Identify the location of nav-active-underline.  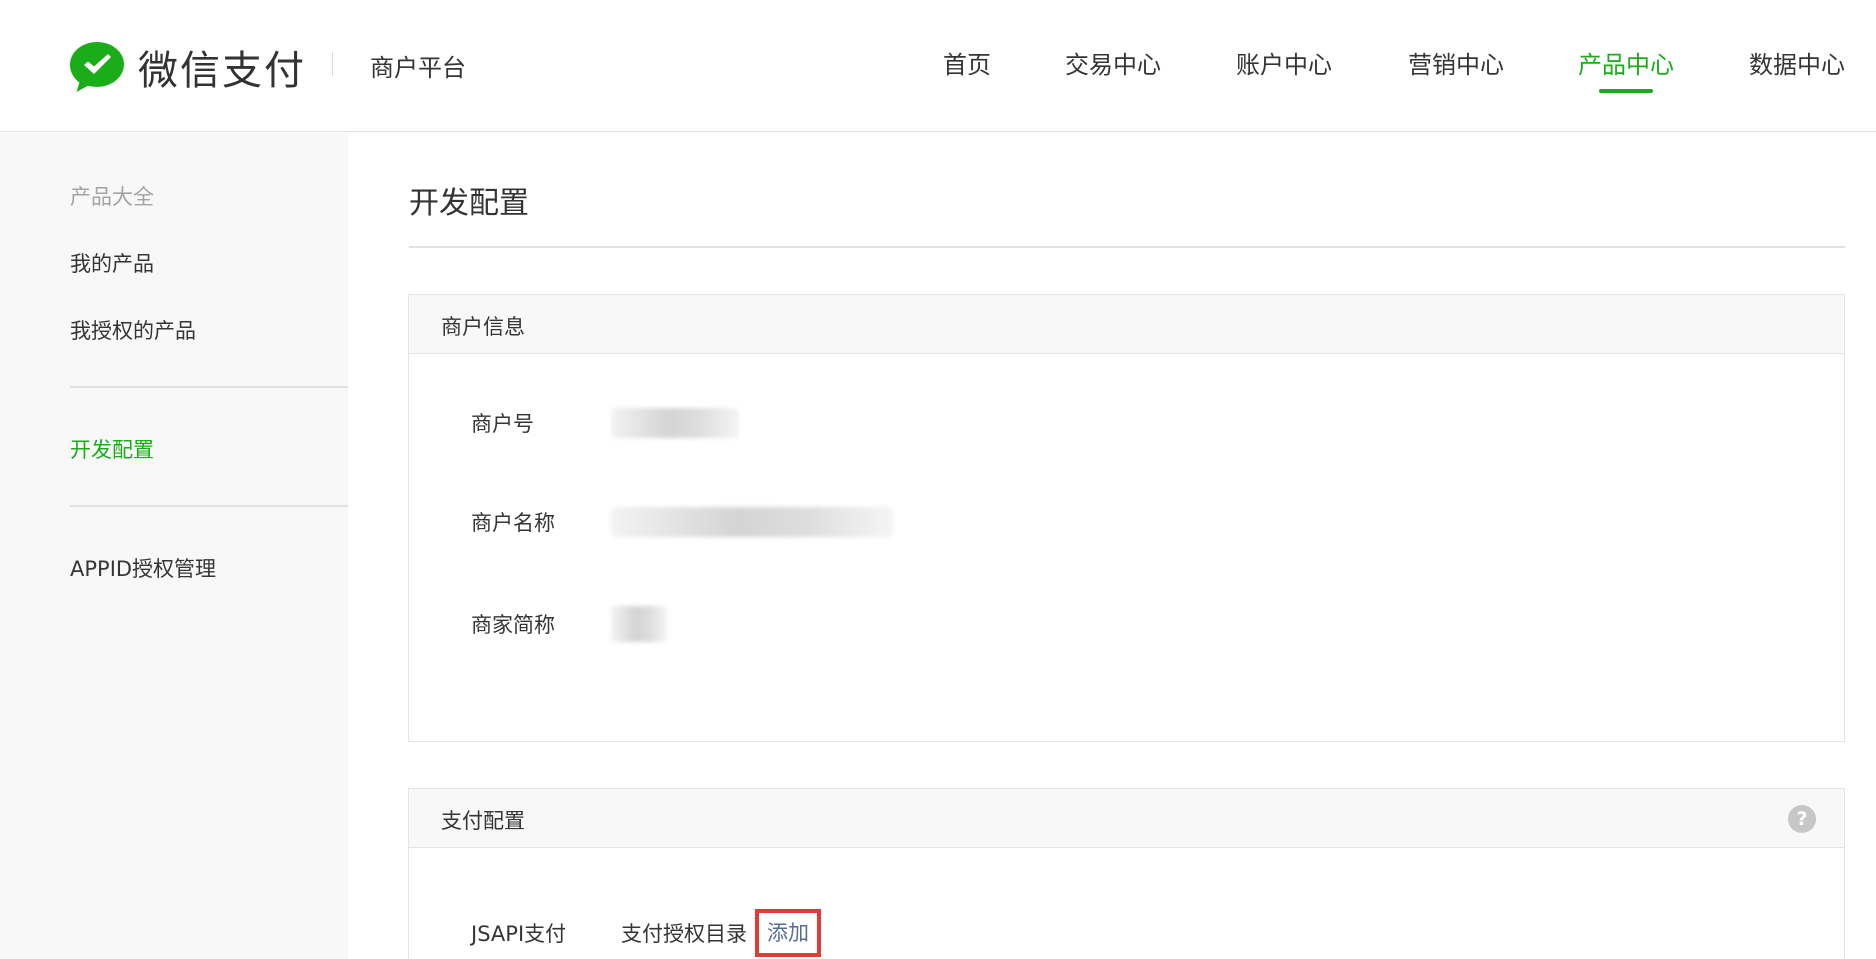
(1626, 91).